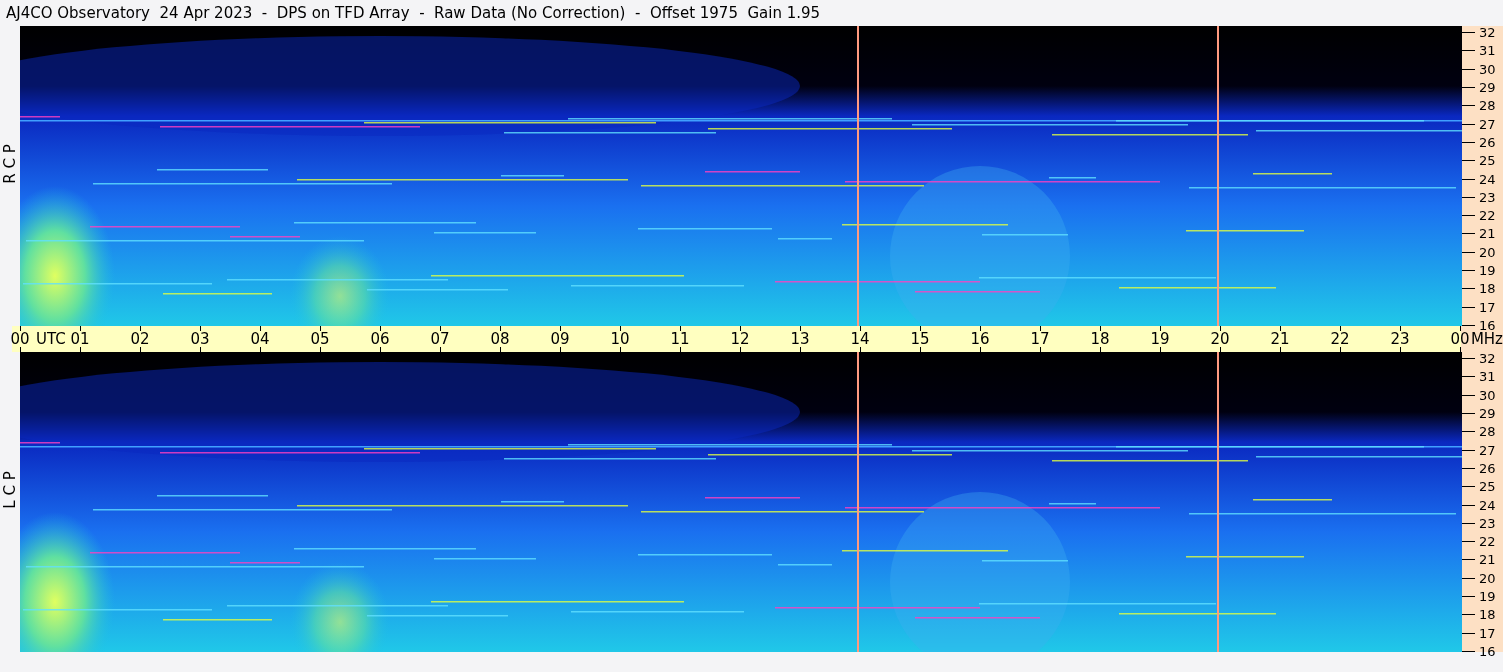 This screenshot has height=672, width=1503. What do you see at coordinates (1280, 339) in the screenshot?
I see `hour-label: 21` at bounding box center [1280, 339].